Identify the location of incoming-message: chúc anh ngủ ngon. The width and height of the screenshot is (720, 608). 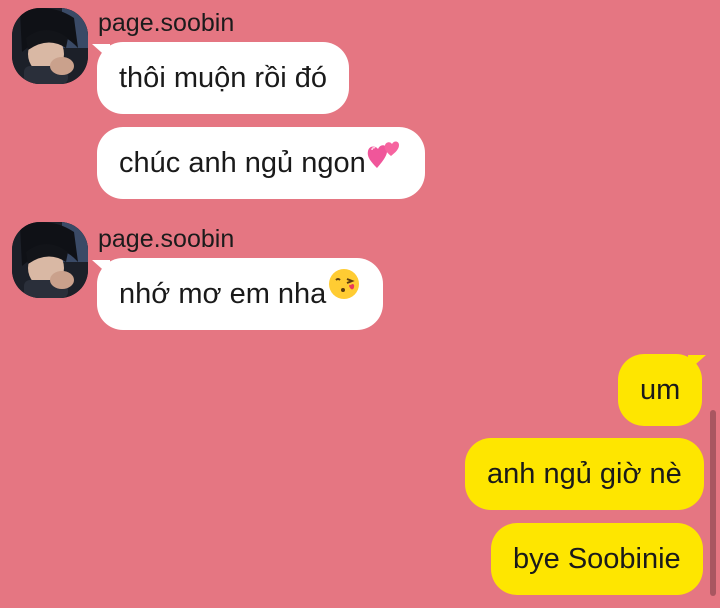
(261, 163).